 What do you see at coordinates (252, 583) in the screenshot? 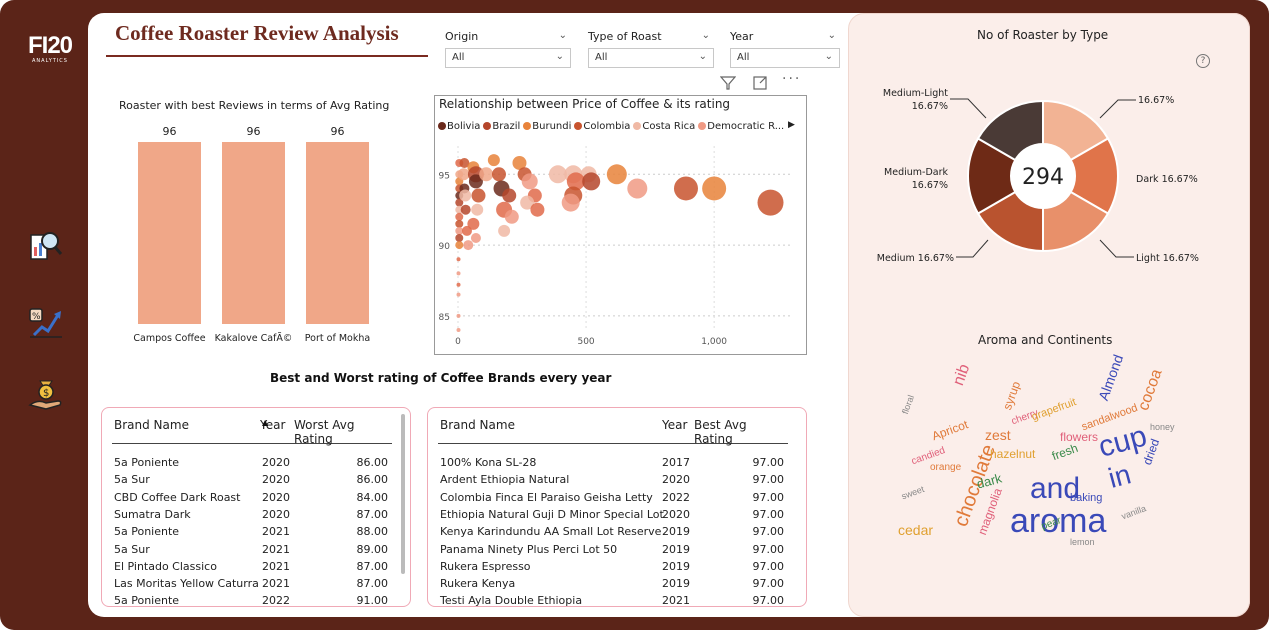
I see `table-row: Las Moritas Yellow Caturra 2021 87.00` at bounding box center [252, 583].